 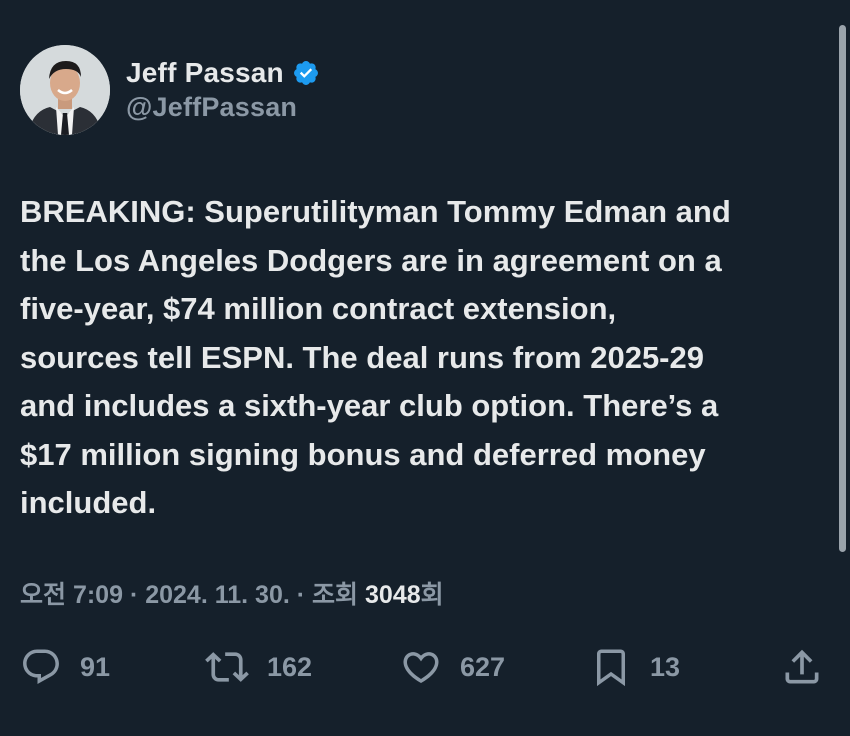 I want to click on reply-count: 91, so click(x=95, y=666).